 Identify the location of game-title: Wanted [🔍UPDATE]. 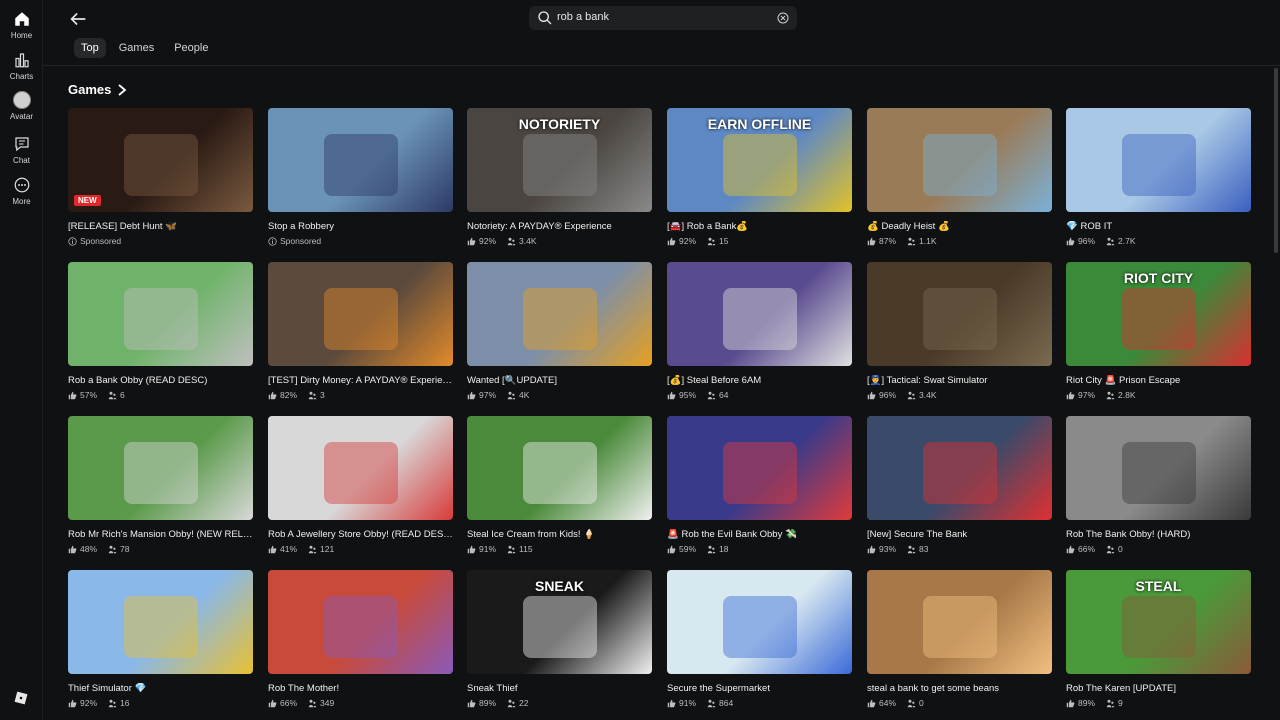
(559, 380).